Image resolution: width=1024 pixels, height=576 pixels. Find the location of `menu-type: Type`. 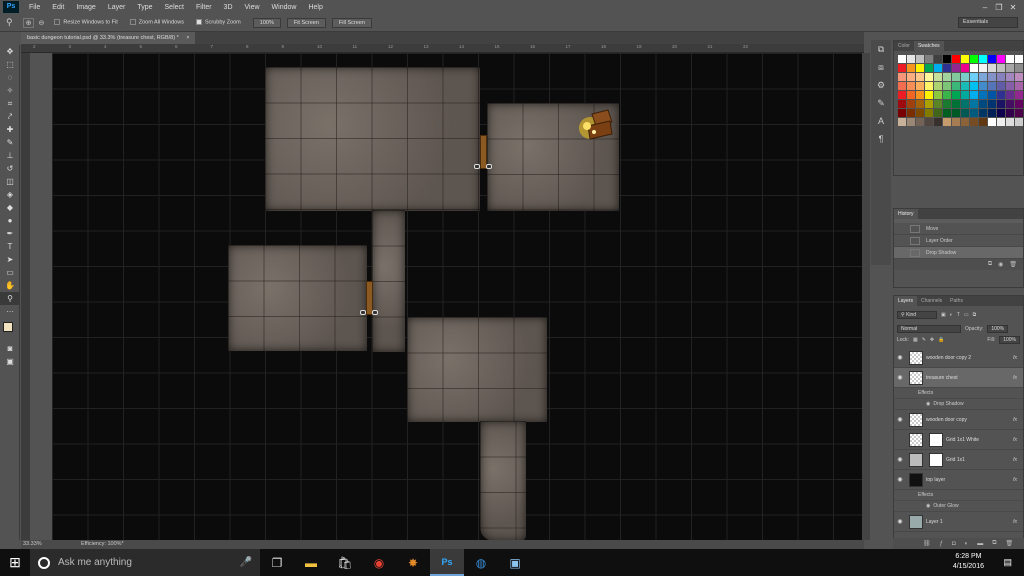

menu-type: Type is located at coordinates (144, 7).